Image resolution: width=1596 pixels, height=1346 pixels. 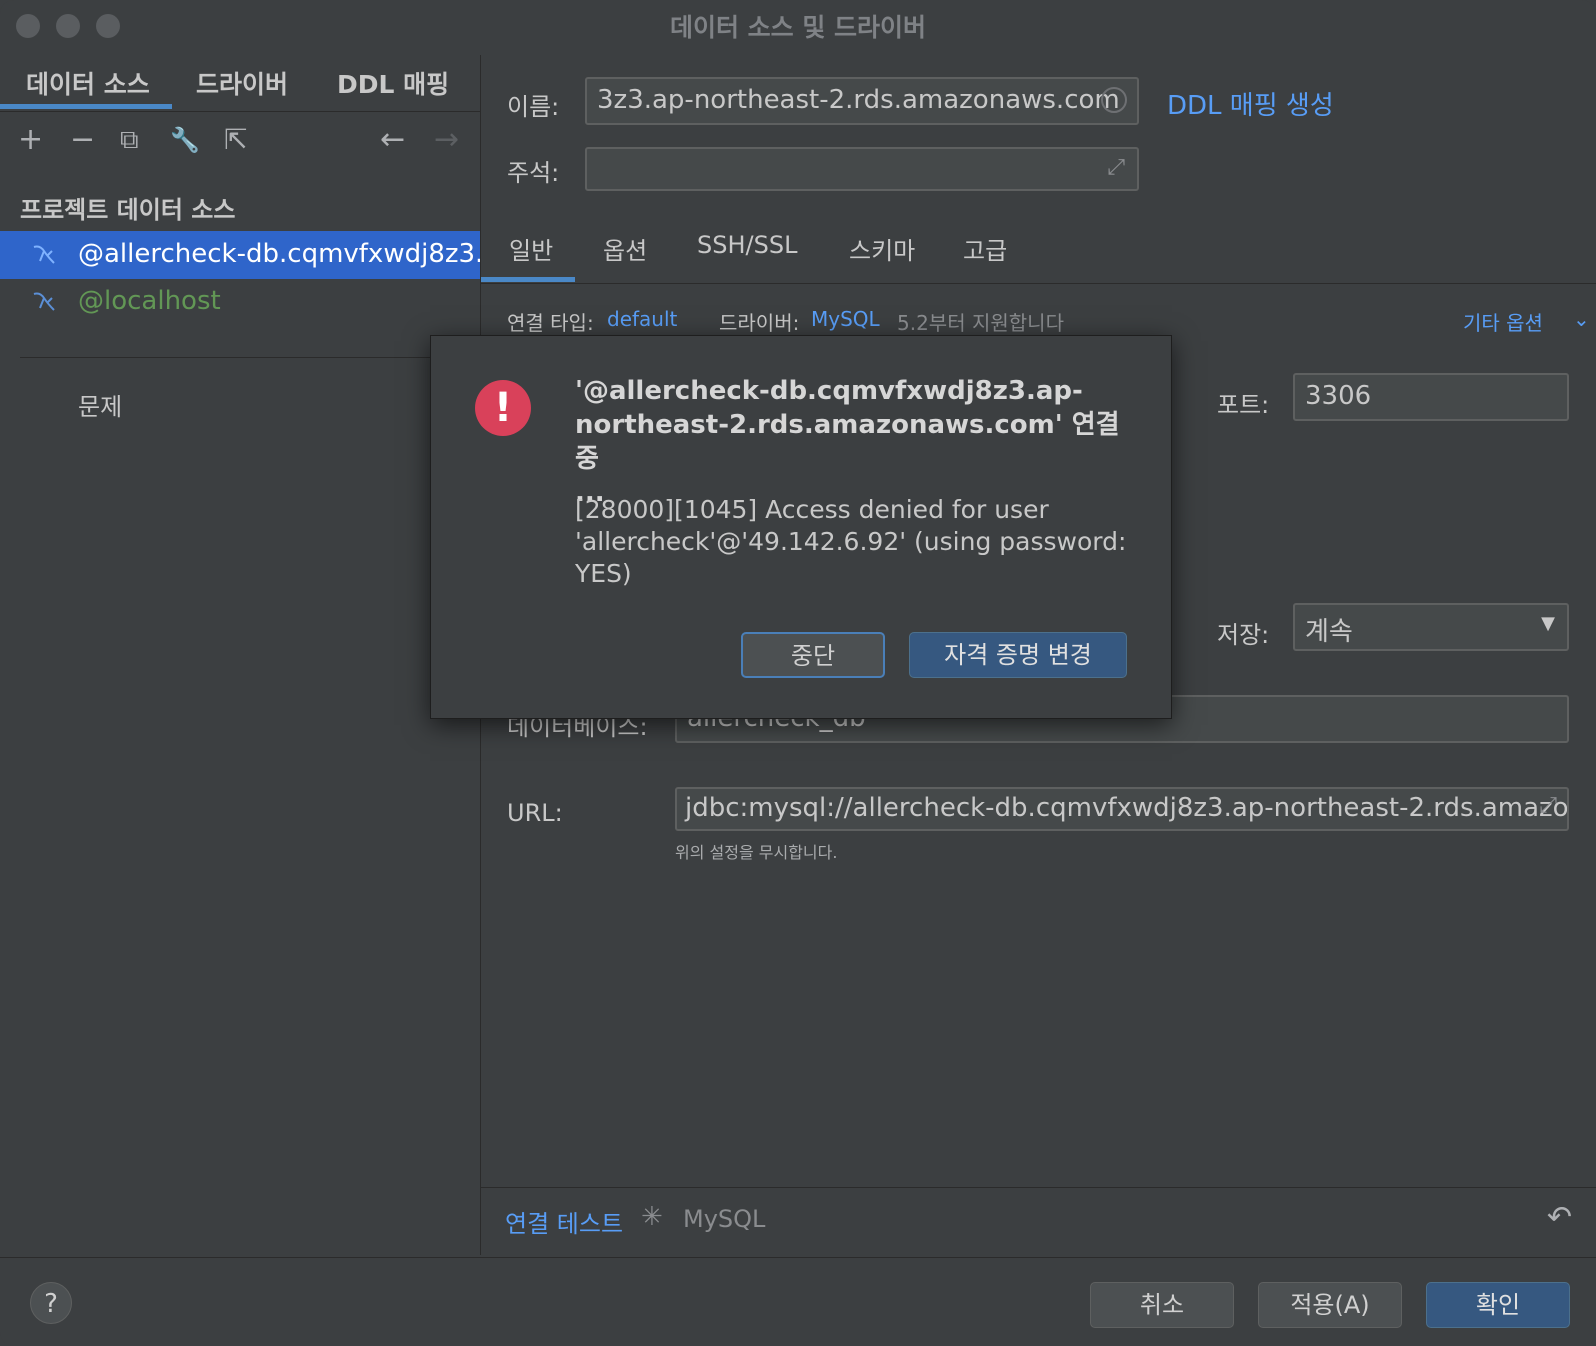 I want to click on name-label: 이름:, so click(x=533, y=107).